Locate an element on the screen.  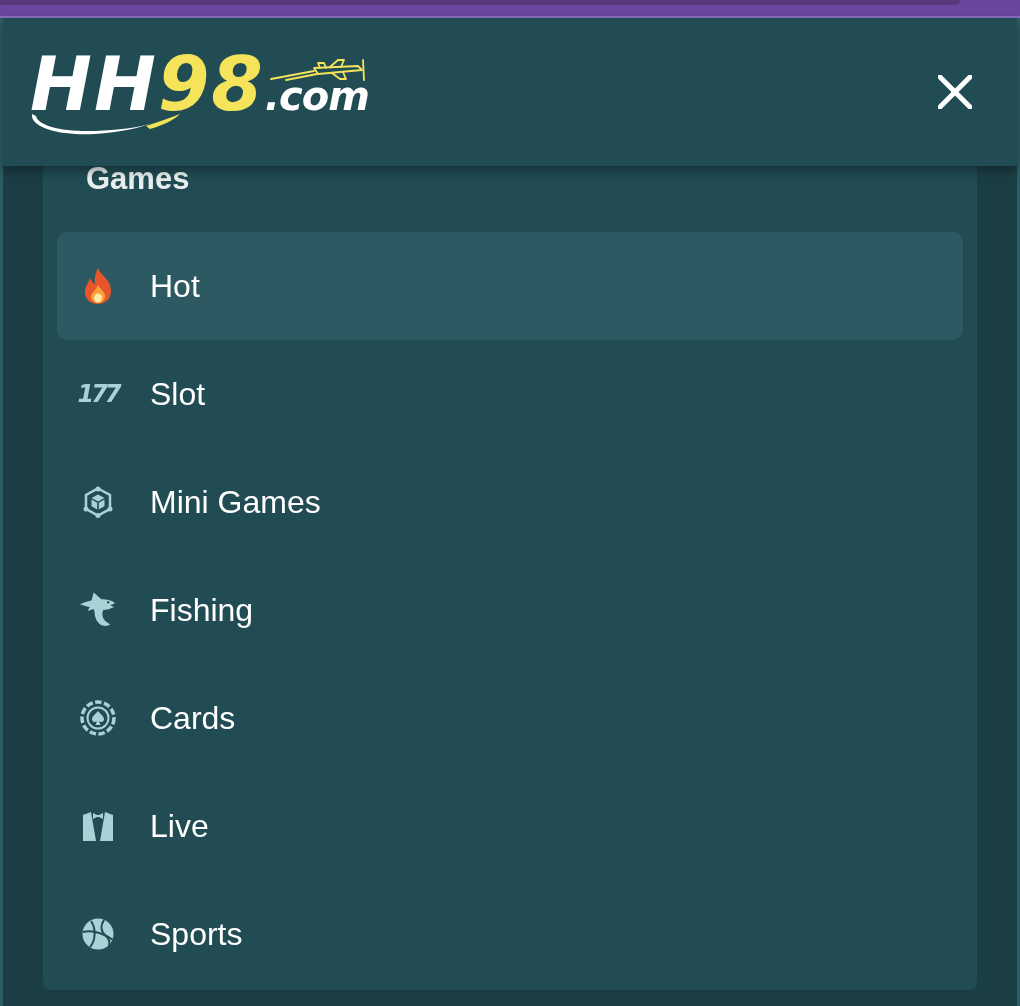
tuxedo-icon is located at coordinates (98, 826).